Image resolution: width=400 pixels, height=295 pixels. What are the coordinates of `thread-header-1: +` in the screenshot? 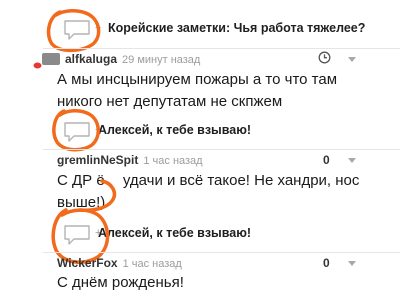 It's located at (82, 29).